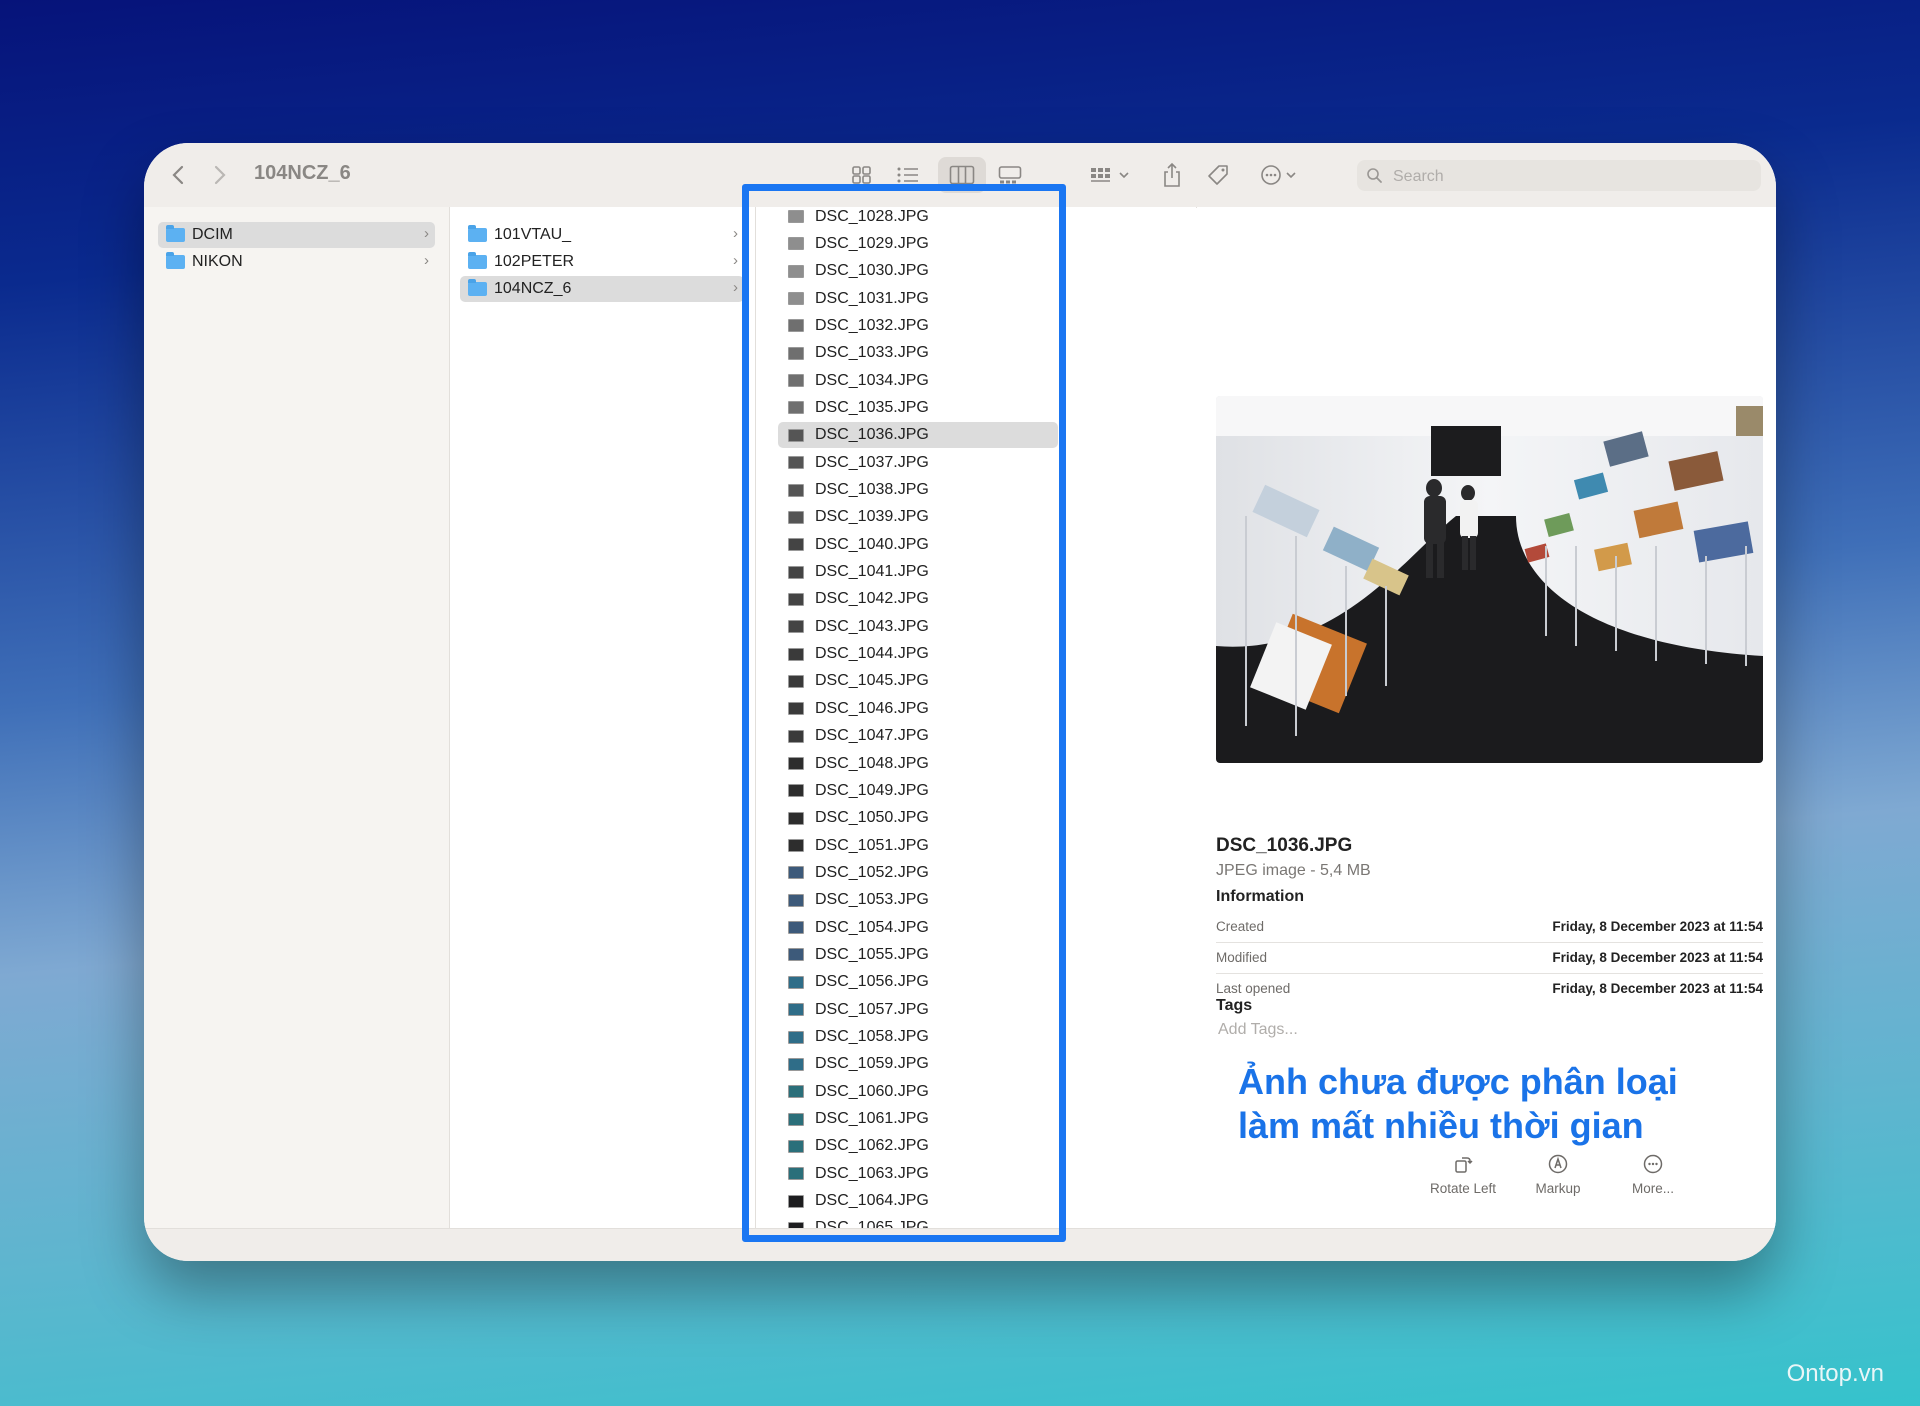 The width and height of the screenshot is (1920, 1406). What do you see at coordinates (602, 262) in the screenshot?
I see `folder-item-102peter: 102PETER ›` at bounding box center [602, 262].